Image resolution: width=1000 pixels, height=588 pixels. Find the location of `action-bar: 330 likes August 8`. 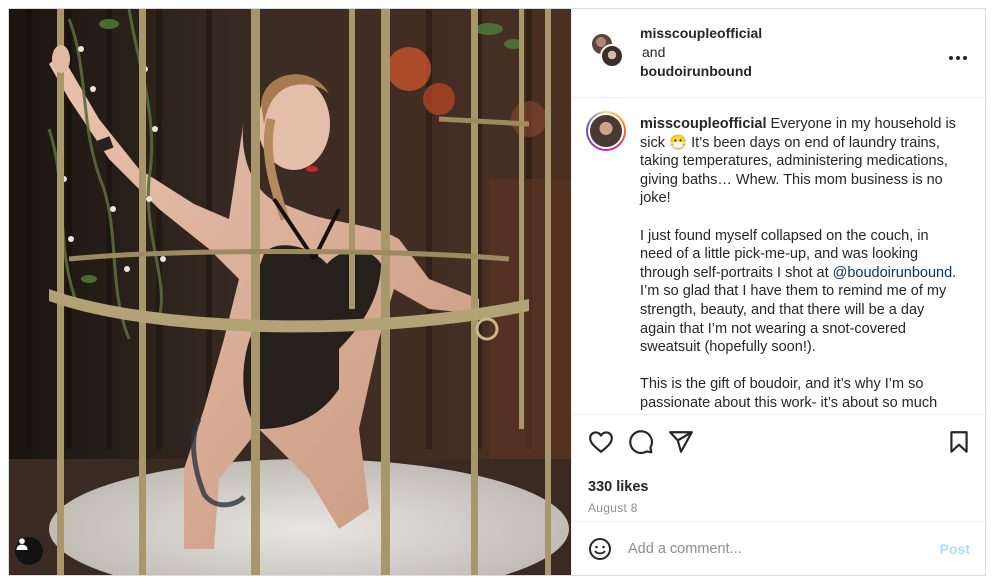

action-bar: 330 likes August 8 is located at coordinates (779, 469).